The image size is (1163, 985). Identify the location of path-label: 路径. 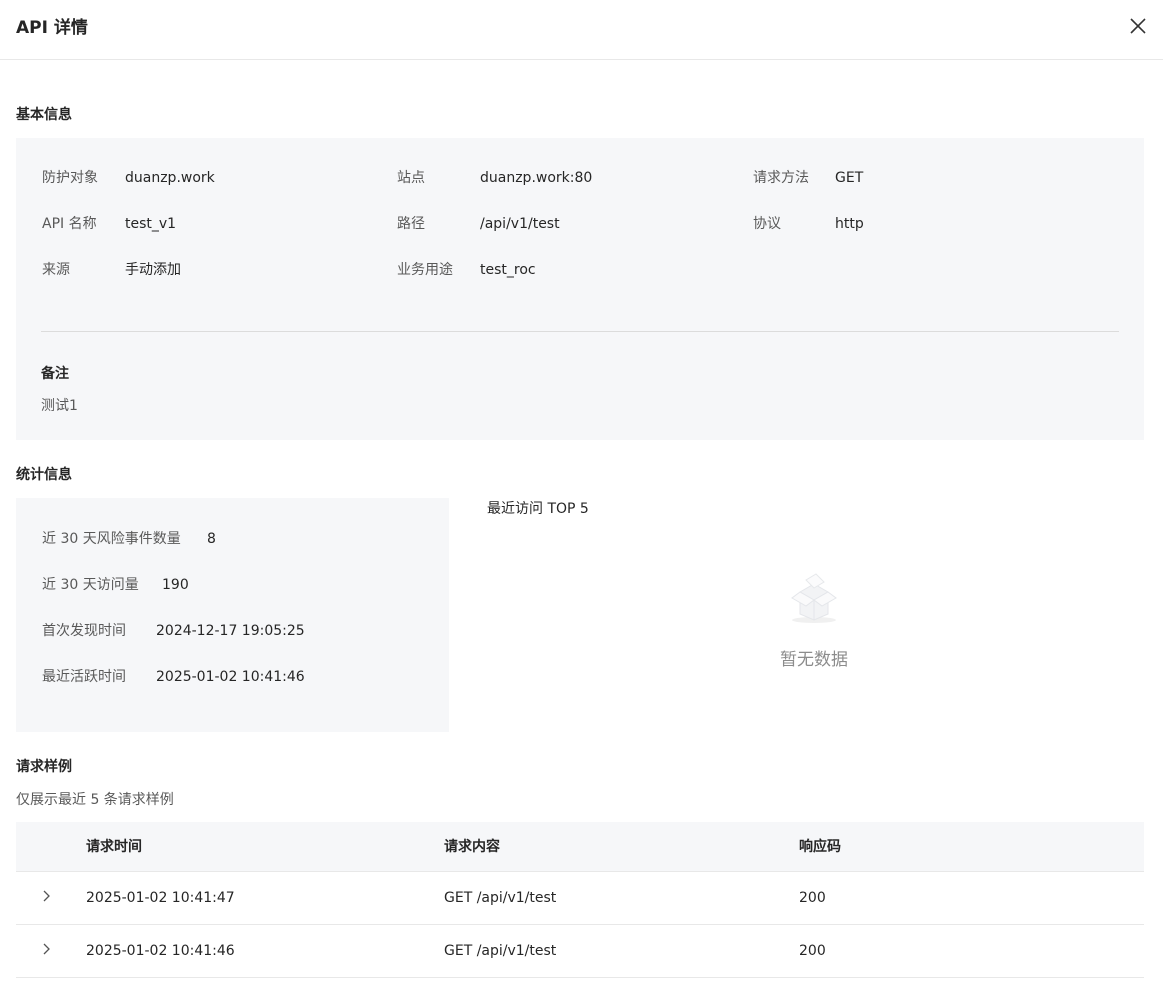
(411, 224).